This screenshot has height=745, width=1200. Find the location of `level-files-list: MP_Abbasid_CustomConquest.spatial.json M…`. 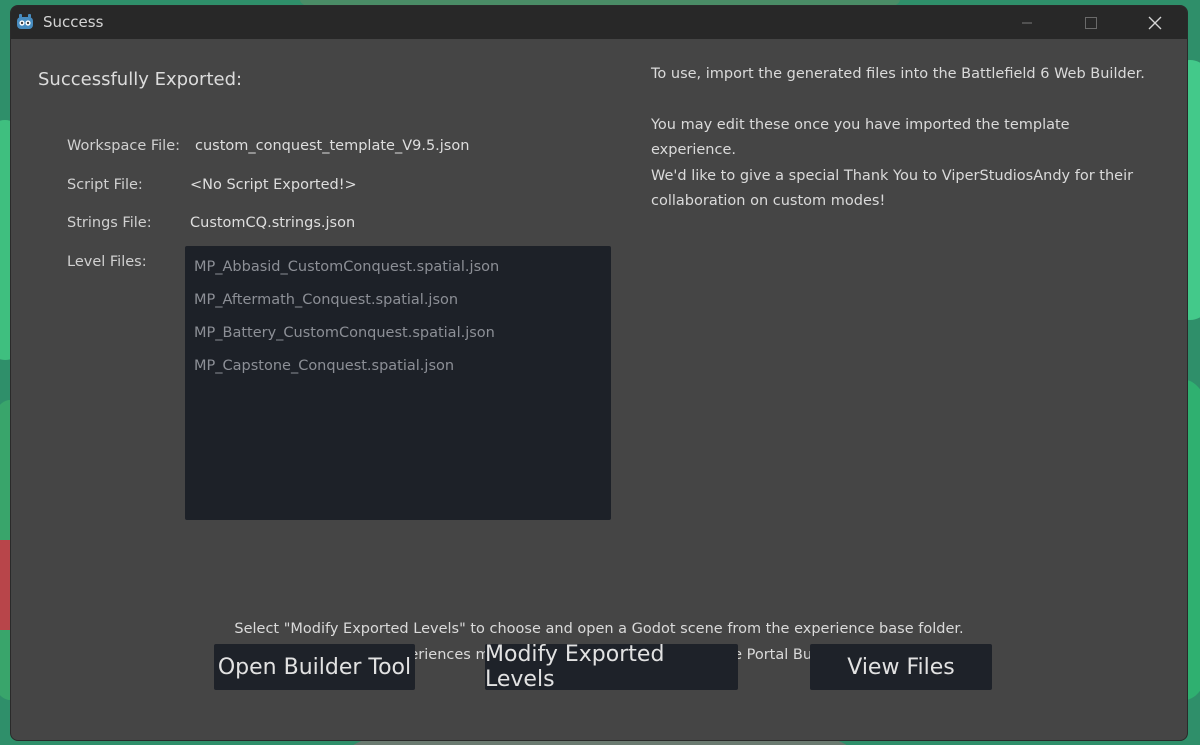

level-files-list: MP_Abbasid_CustomConquest.spatial.json M… is located at coordinates (398, 383).